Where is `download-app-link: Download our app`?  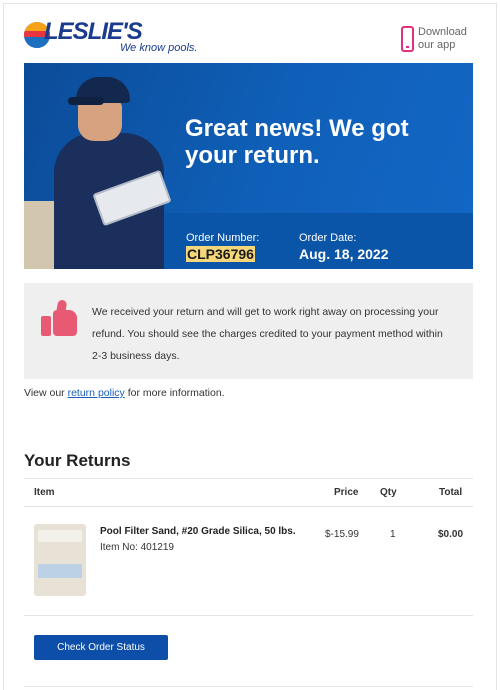 download-app-link: Download our app is located at coordinates (437, 41).